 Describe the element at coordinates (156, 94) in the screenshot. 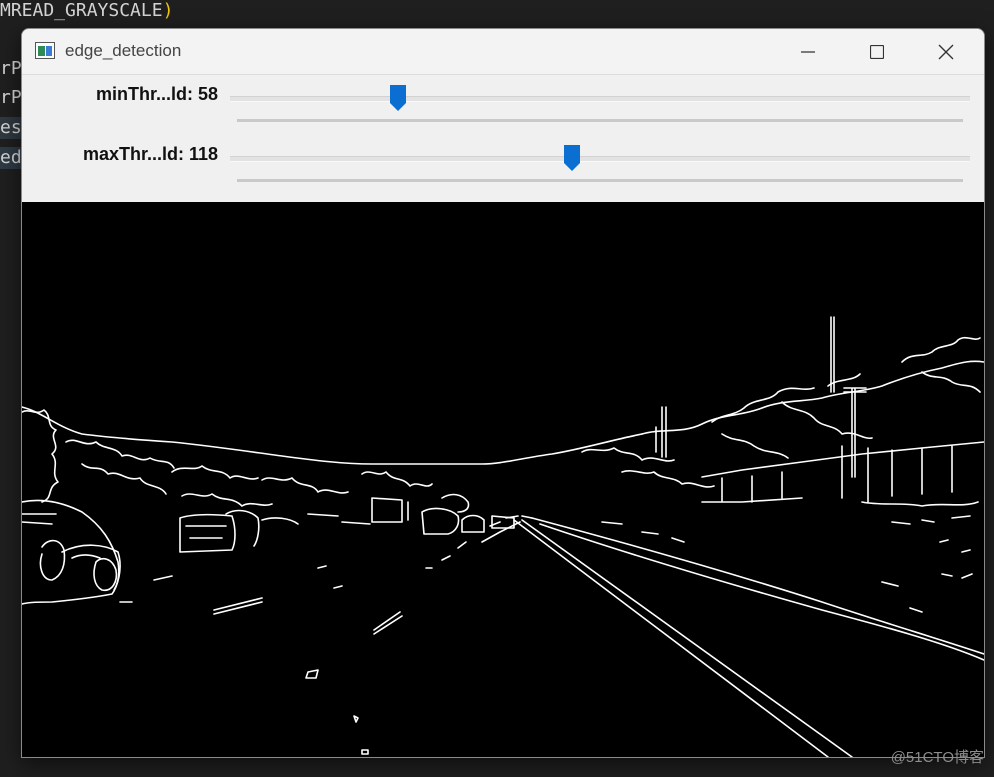

I see `trackbar-label: minThr...ld: 58` at that location.